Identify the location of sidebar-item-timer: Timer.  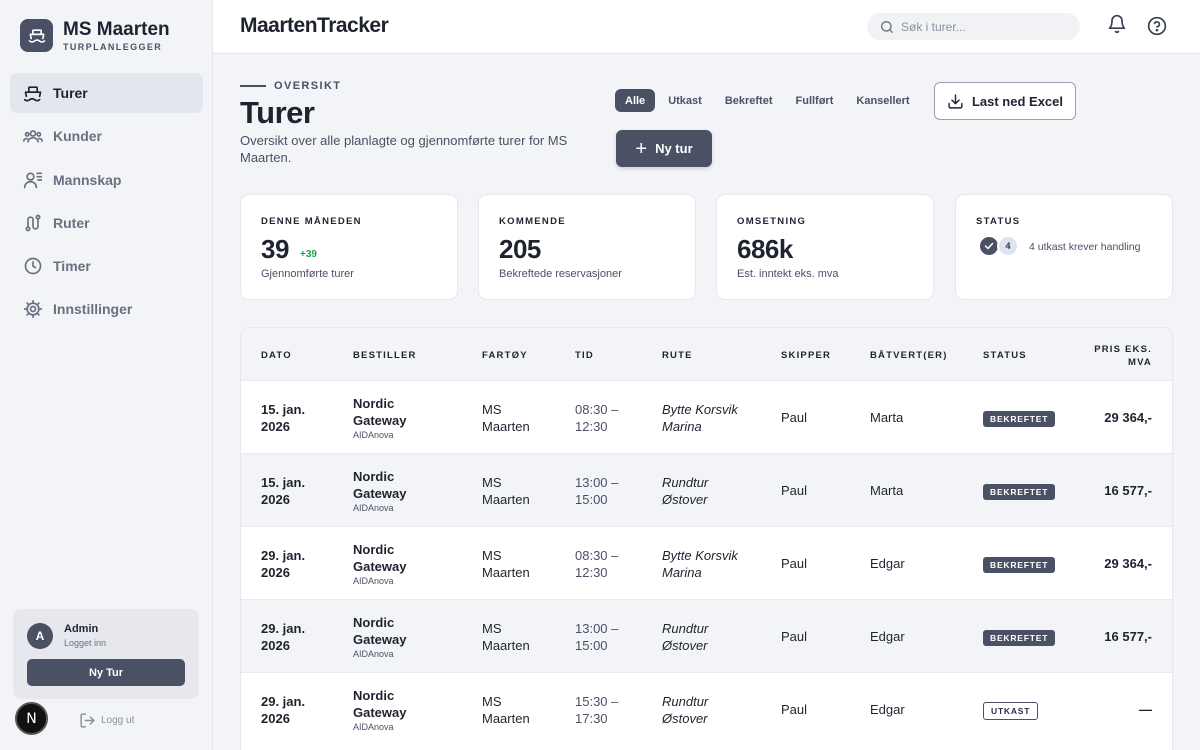
(106, 266).